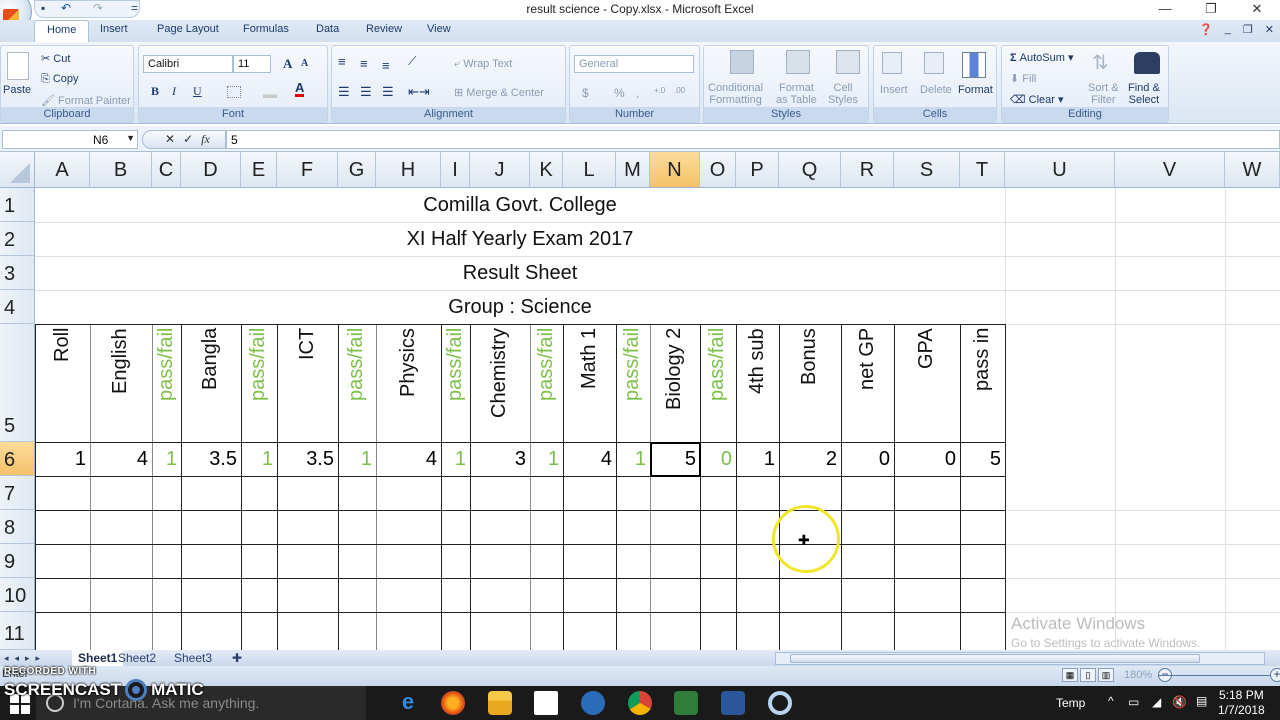 This screenshot has height=720, width=1280. Describe the element at coordinates (982, 170) in the screenshot. I see `column-header-t: T` at that location.